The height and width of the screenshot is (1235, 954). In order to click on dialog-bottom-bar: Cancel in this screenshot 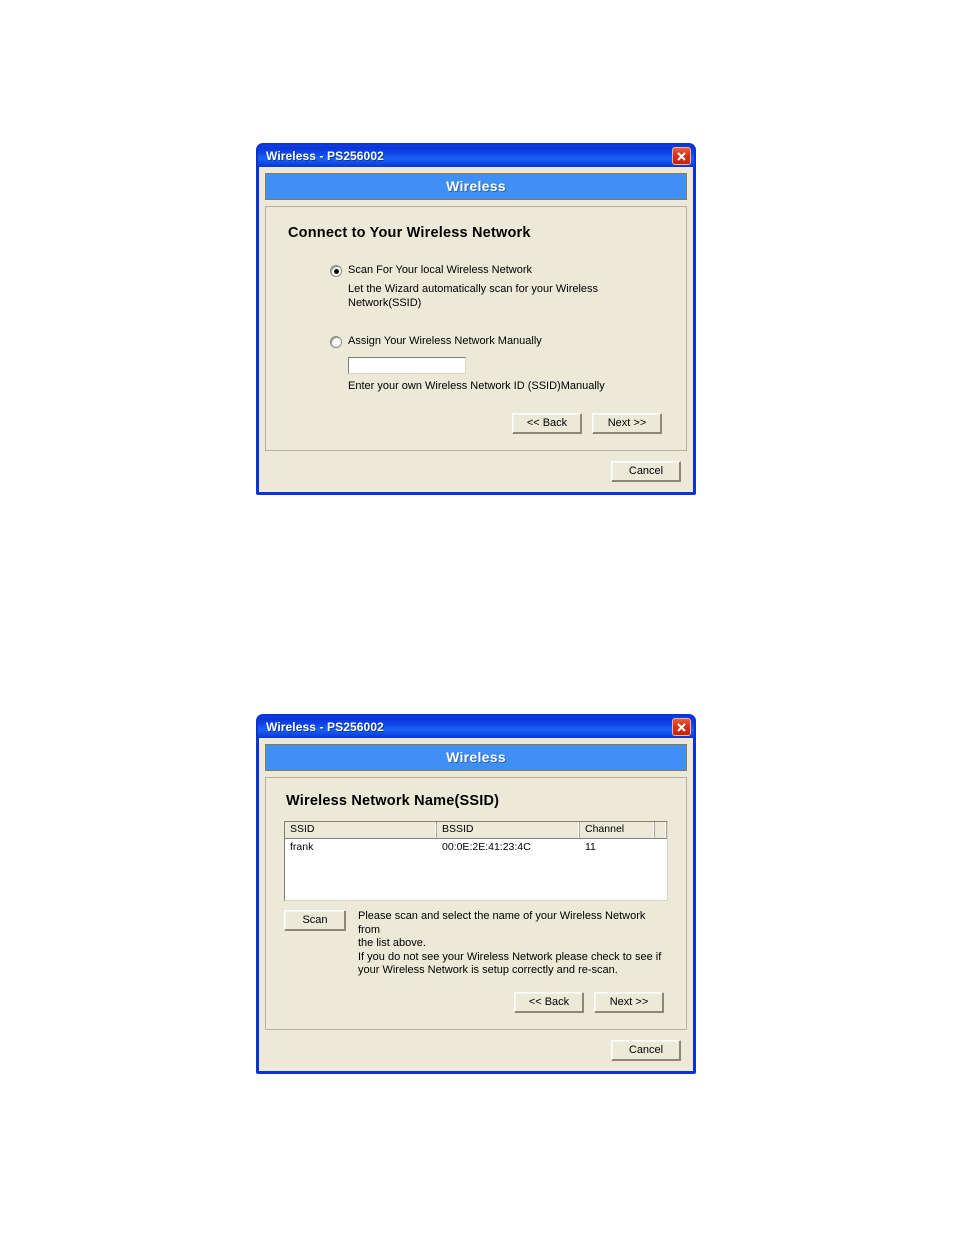, I will do `click(476, 467)`.